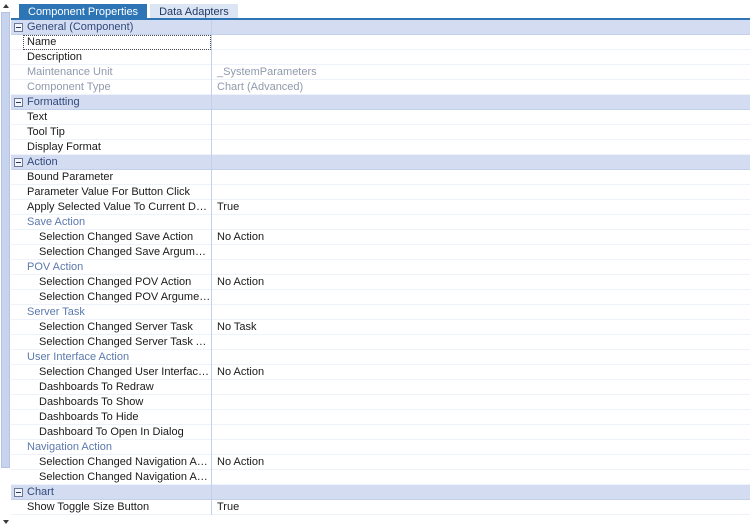 The image size is (750, 527). I want to click on property-label: Component Type, so click(69, 87).